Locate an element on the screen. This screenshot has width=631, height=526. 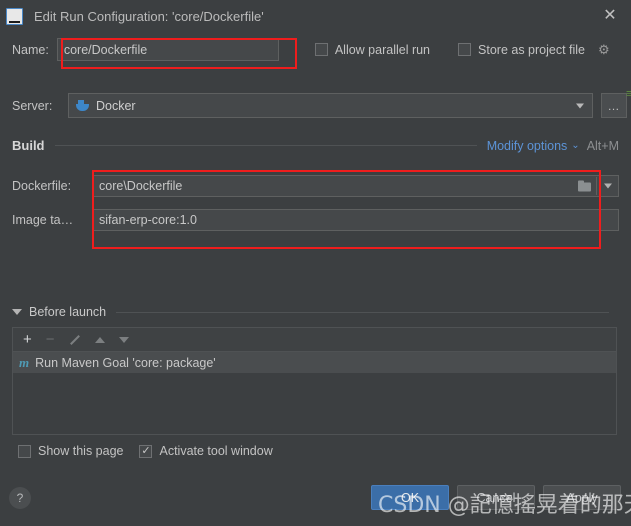
gear-icon: ⚙ is located at coordinates (605, 50).